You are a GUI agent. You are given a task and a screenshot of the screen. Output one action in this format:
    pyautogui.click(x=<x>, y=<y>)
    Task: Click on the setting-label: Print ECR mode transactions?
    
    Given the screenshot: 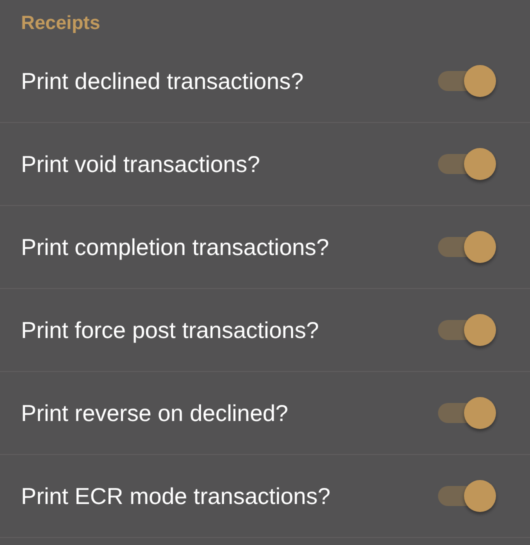 What is the action you would take?
    pyautogui.click(x=175, y=496)
    